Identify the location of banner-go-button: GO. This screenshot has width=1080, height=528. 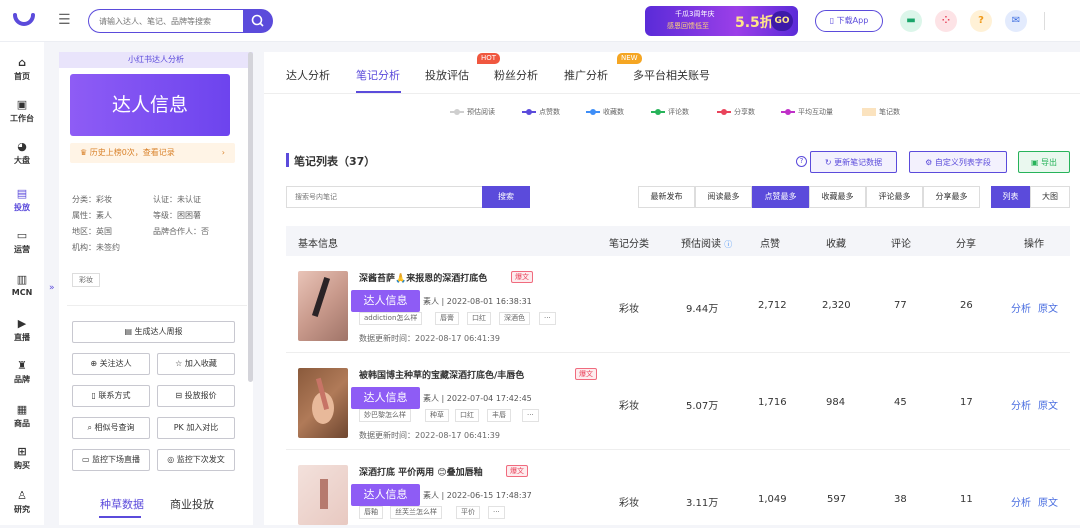
(782, 21).